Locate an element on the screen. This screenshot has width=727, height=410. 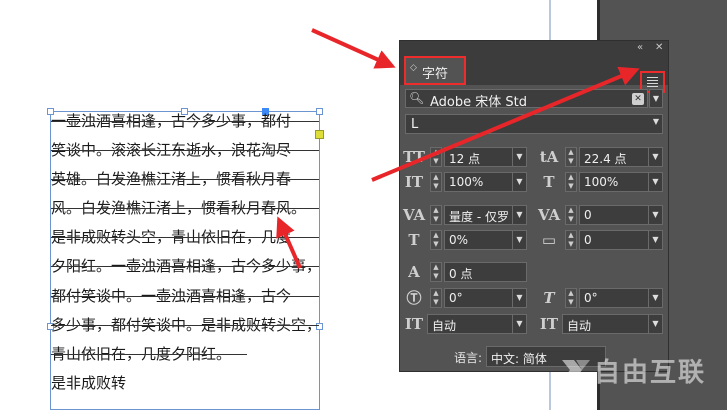
text-line: 笑谈中。滚滚长江东逝水，浪花淘尽 is located at coordinates (185, 150).